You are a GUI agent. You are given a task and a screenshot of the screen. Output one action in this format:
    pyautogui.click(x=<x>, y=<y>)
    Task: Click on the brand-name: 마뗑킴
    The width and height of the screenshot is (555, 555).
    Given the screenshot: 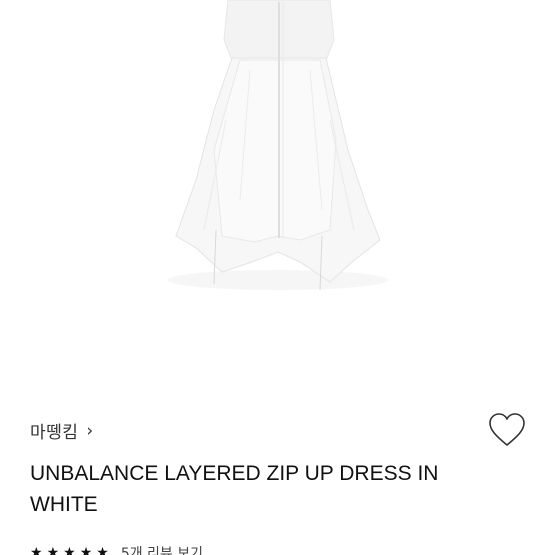 What is the action you would take?
    pyautogui.click(x=54, y=433)
    